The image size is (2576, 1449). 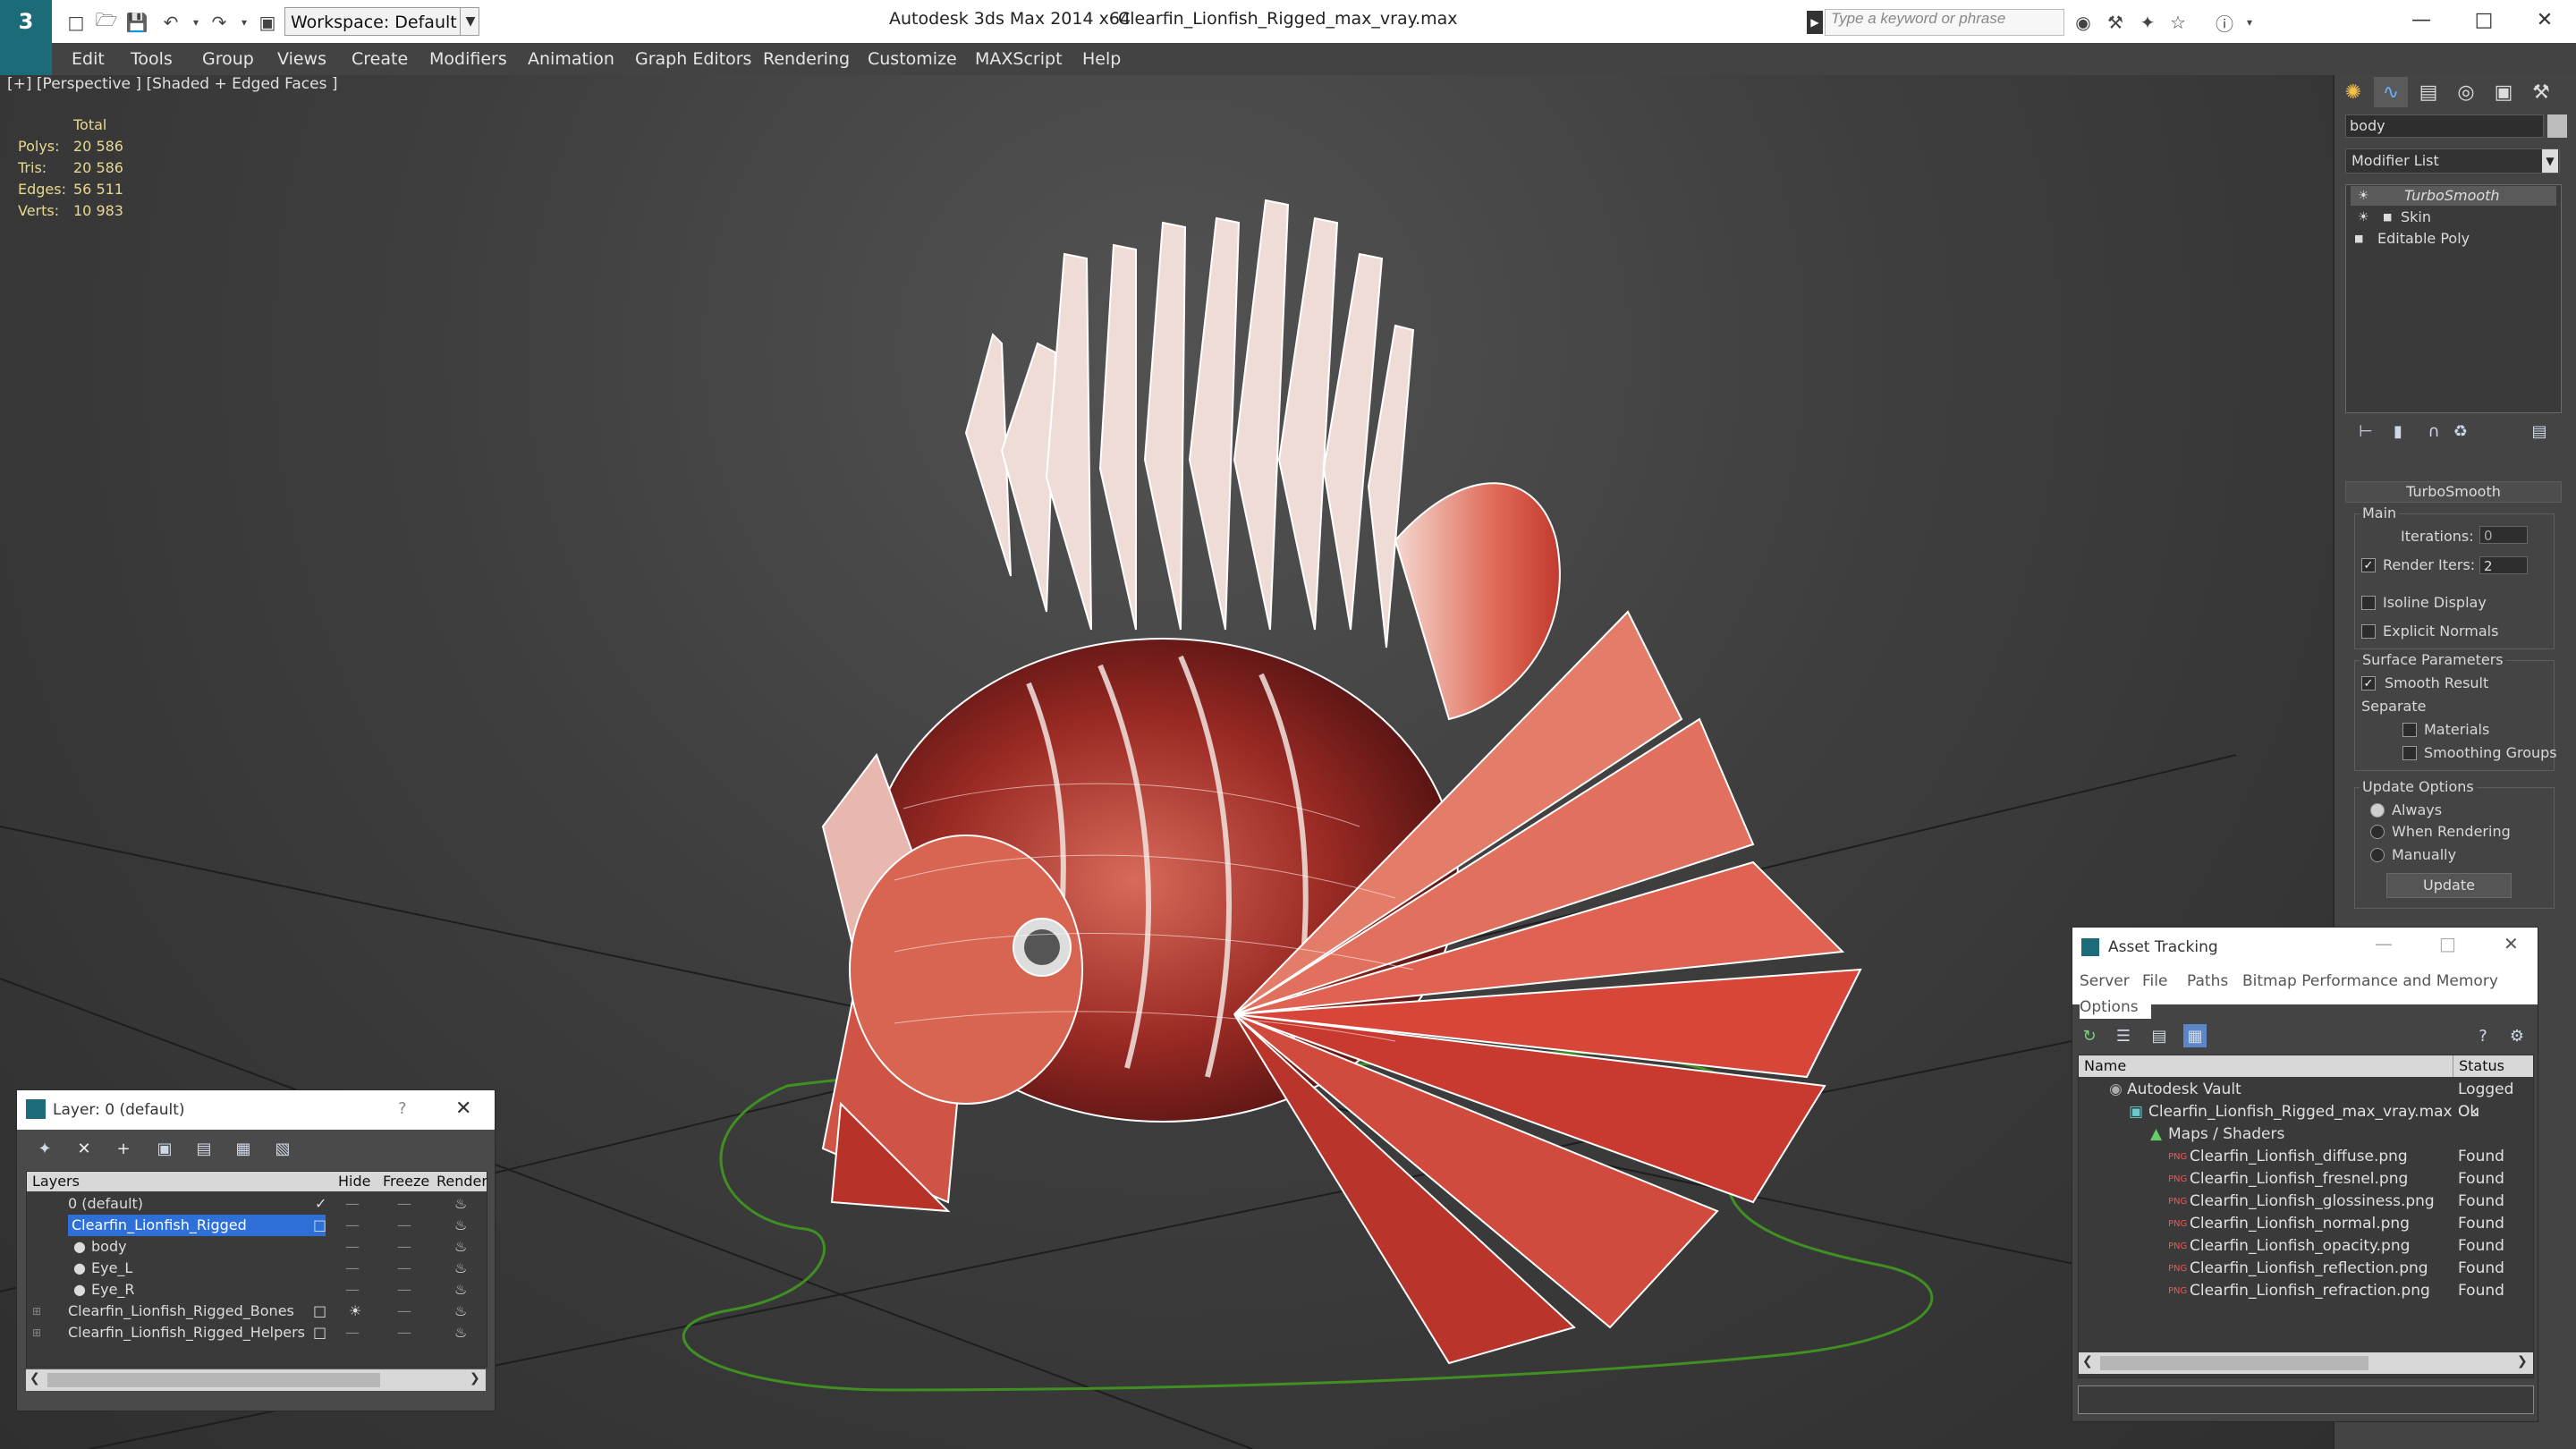 What do you see at coordinates (2195, 1035) in the screenshot?
I see `table-view-icon: ▦` at bounding box center [2195, 1035].